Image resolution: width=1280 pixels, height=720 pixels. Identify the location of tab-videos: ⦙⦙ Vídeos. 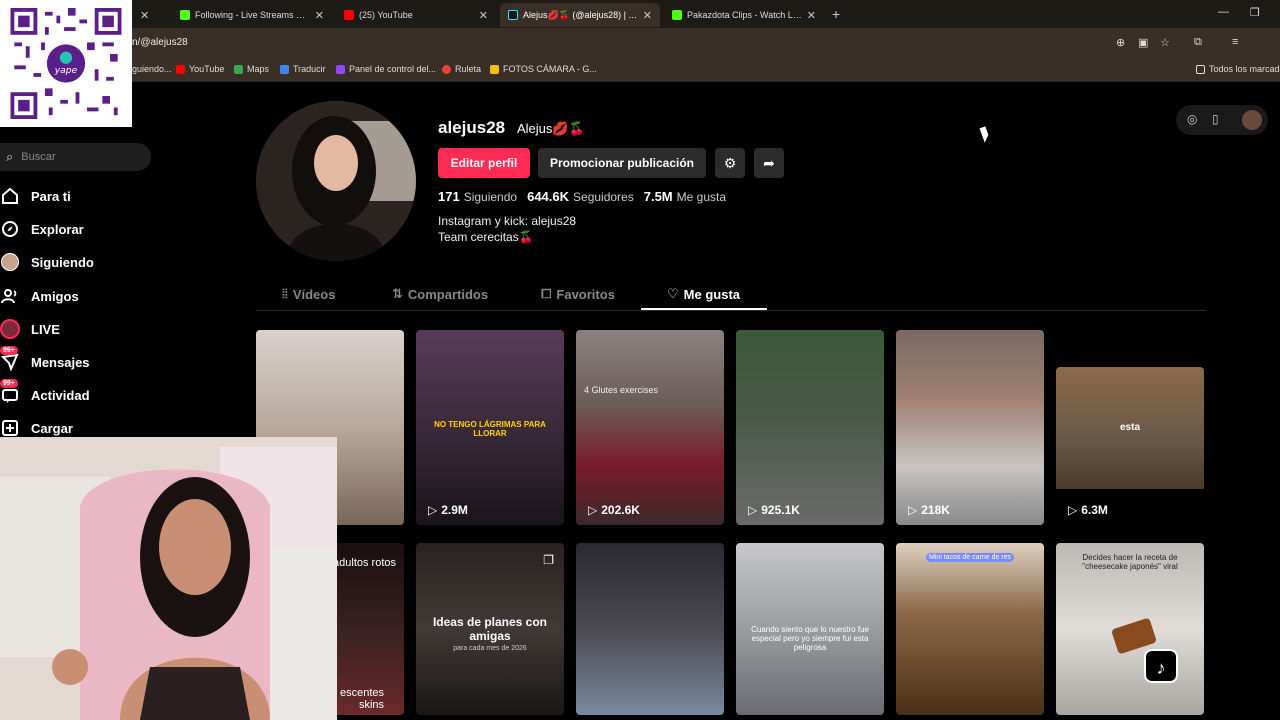
(308, 294).